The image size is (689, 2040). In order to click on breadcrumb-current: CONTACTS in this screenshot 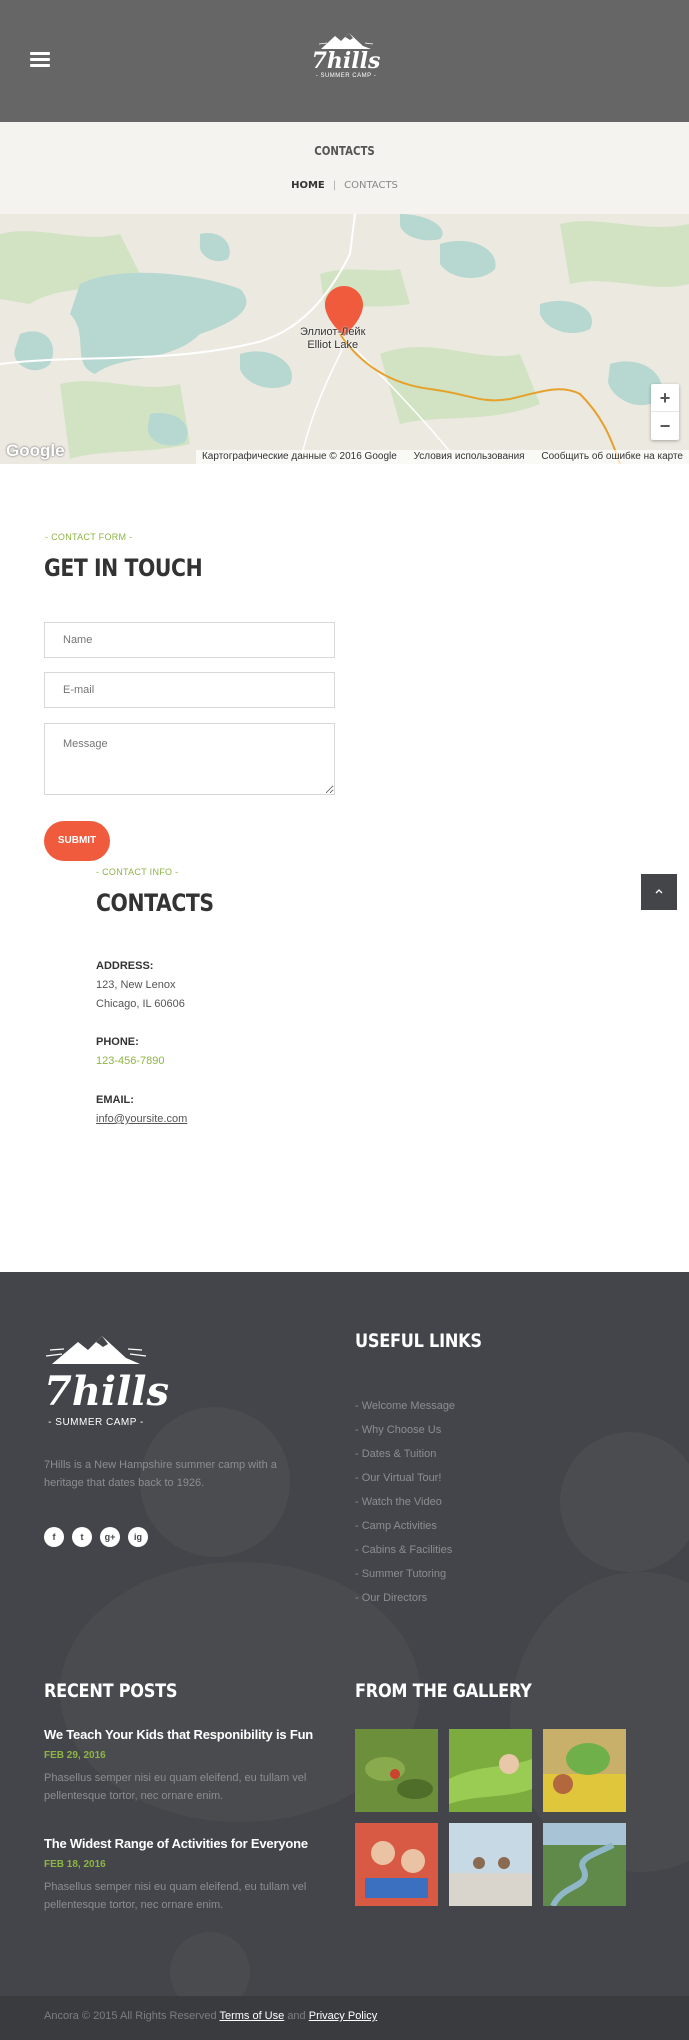, I will do `click(371, 185)`.